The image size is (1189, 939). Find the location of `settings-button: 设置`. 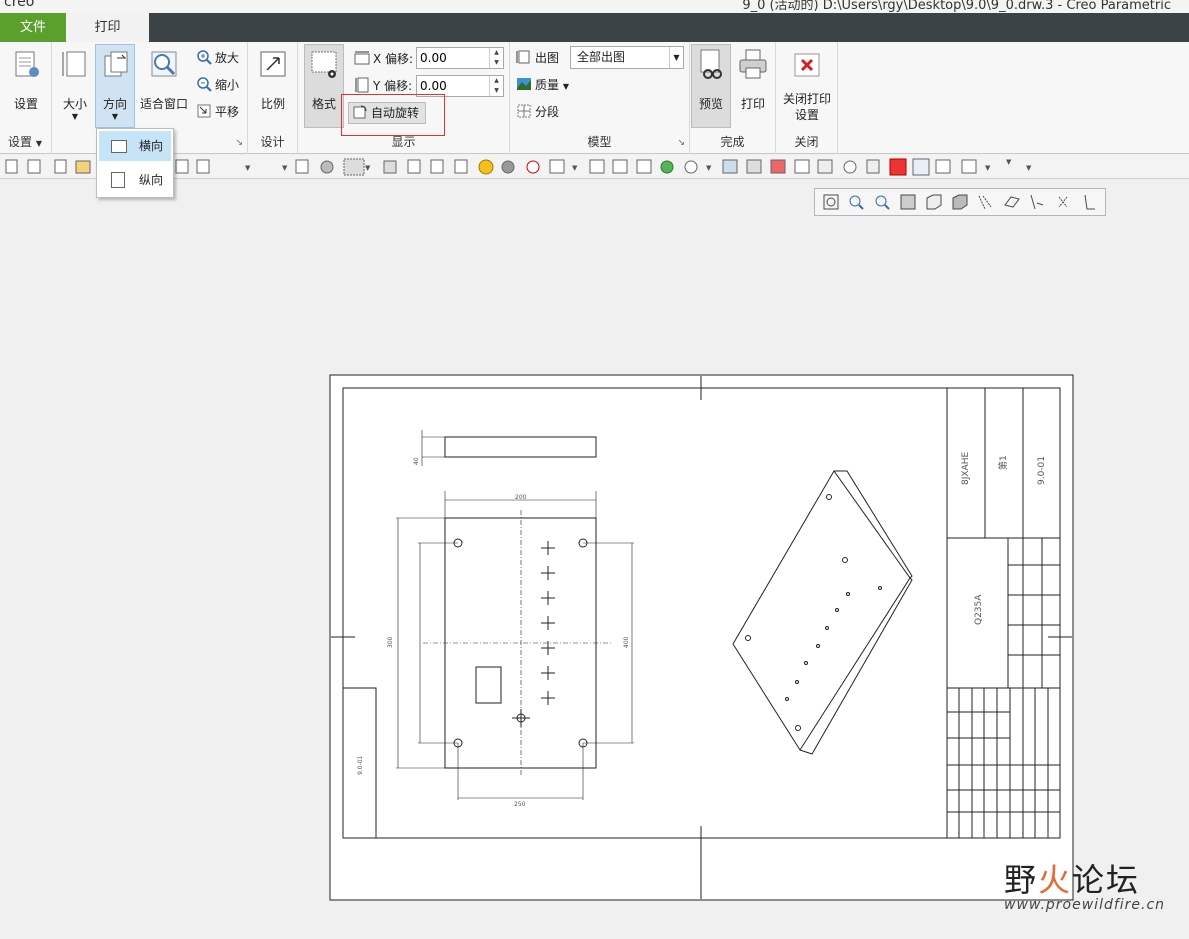

settings-button: 设置 is located at coordinates (26, 80).